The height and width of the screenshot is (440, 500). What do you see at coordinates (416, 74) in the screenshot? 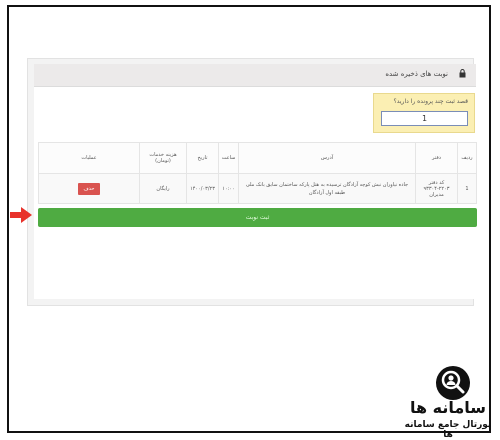
I see `panel-title: نوبت های ذخیره شده` at bounding box center [416, 74].